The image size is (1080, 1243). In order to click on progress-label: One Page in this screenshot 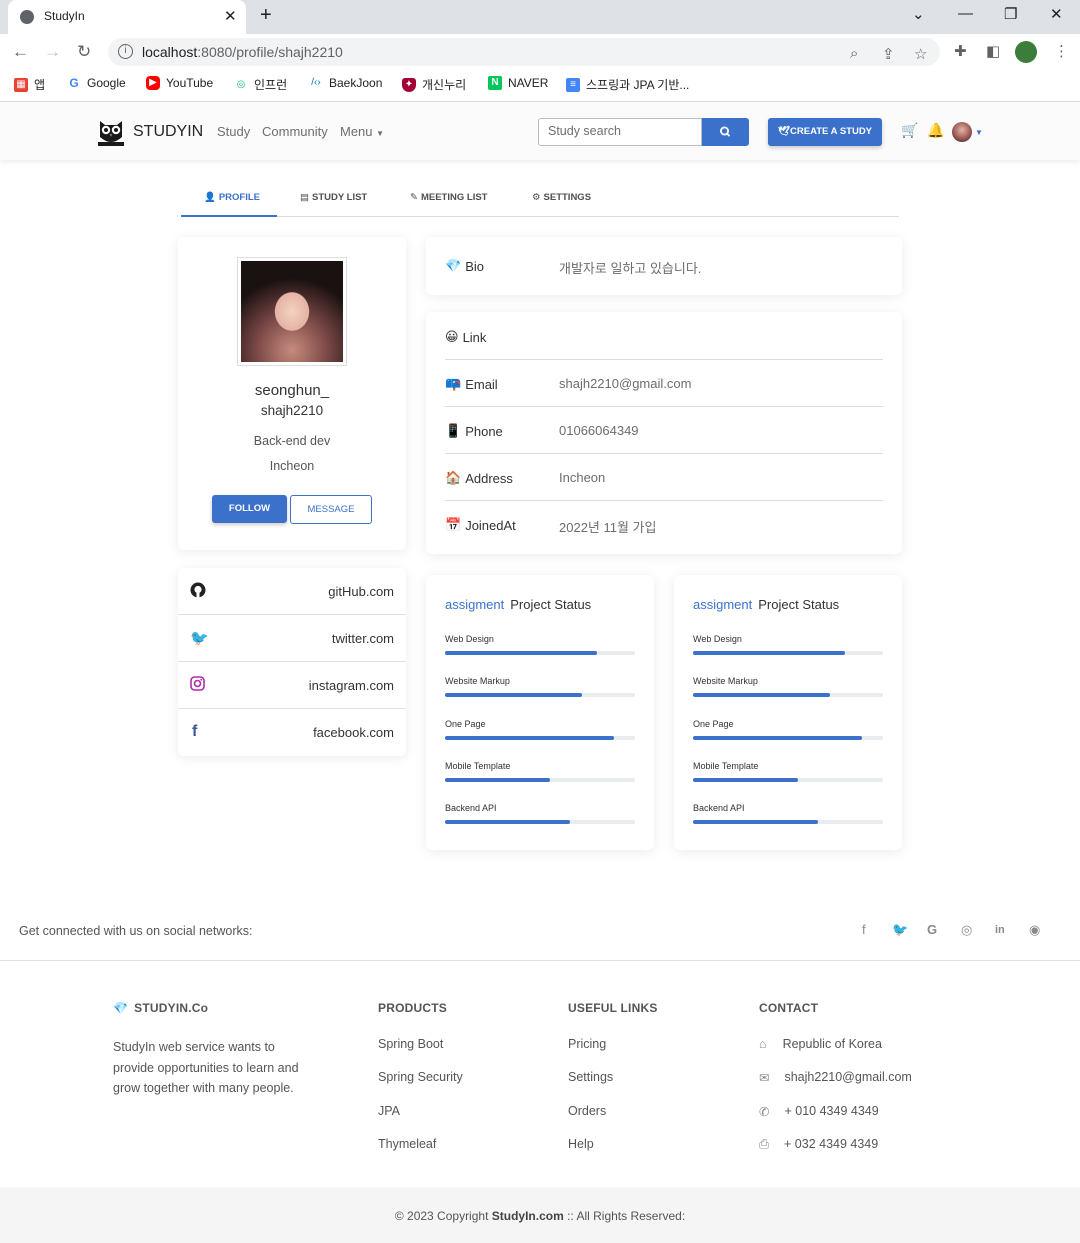, I will do `click(713, 723)`.